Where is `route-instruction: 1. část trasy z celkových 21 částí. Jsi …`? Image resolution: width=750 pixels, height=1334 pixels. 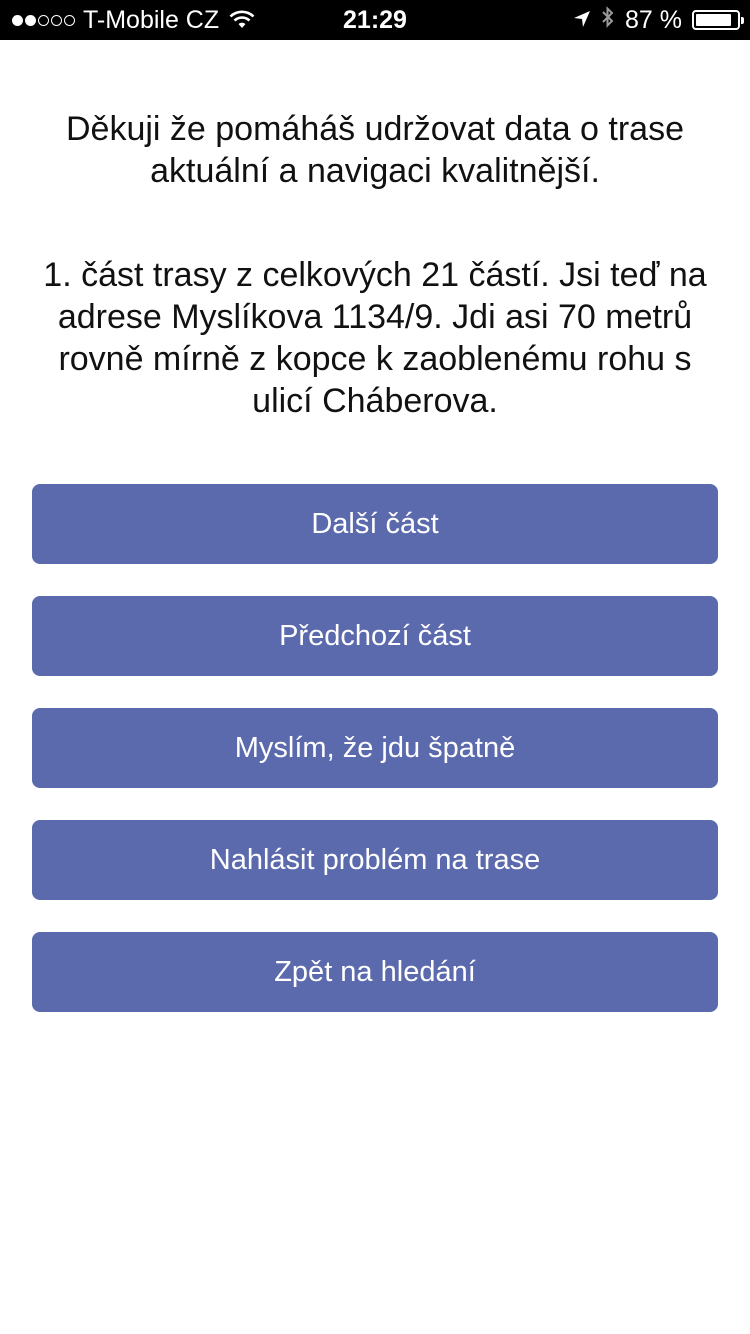 route-instruction: 1. část trasy z celkových 21 částí. Jsi … is located at coordinates (375, 338).